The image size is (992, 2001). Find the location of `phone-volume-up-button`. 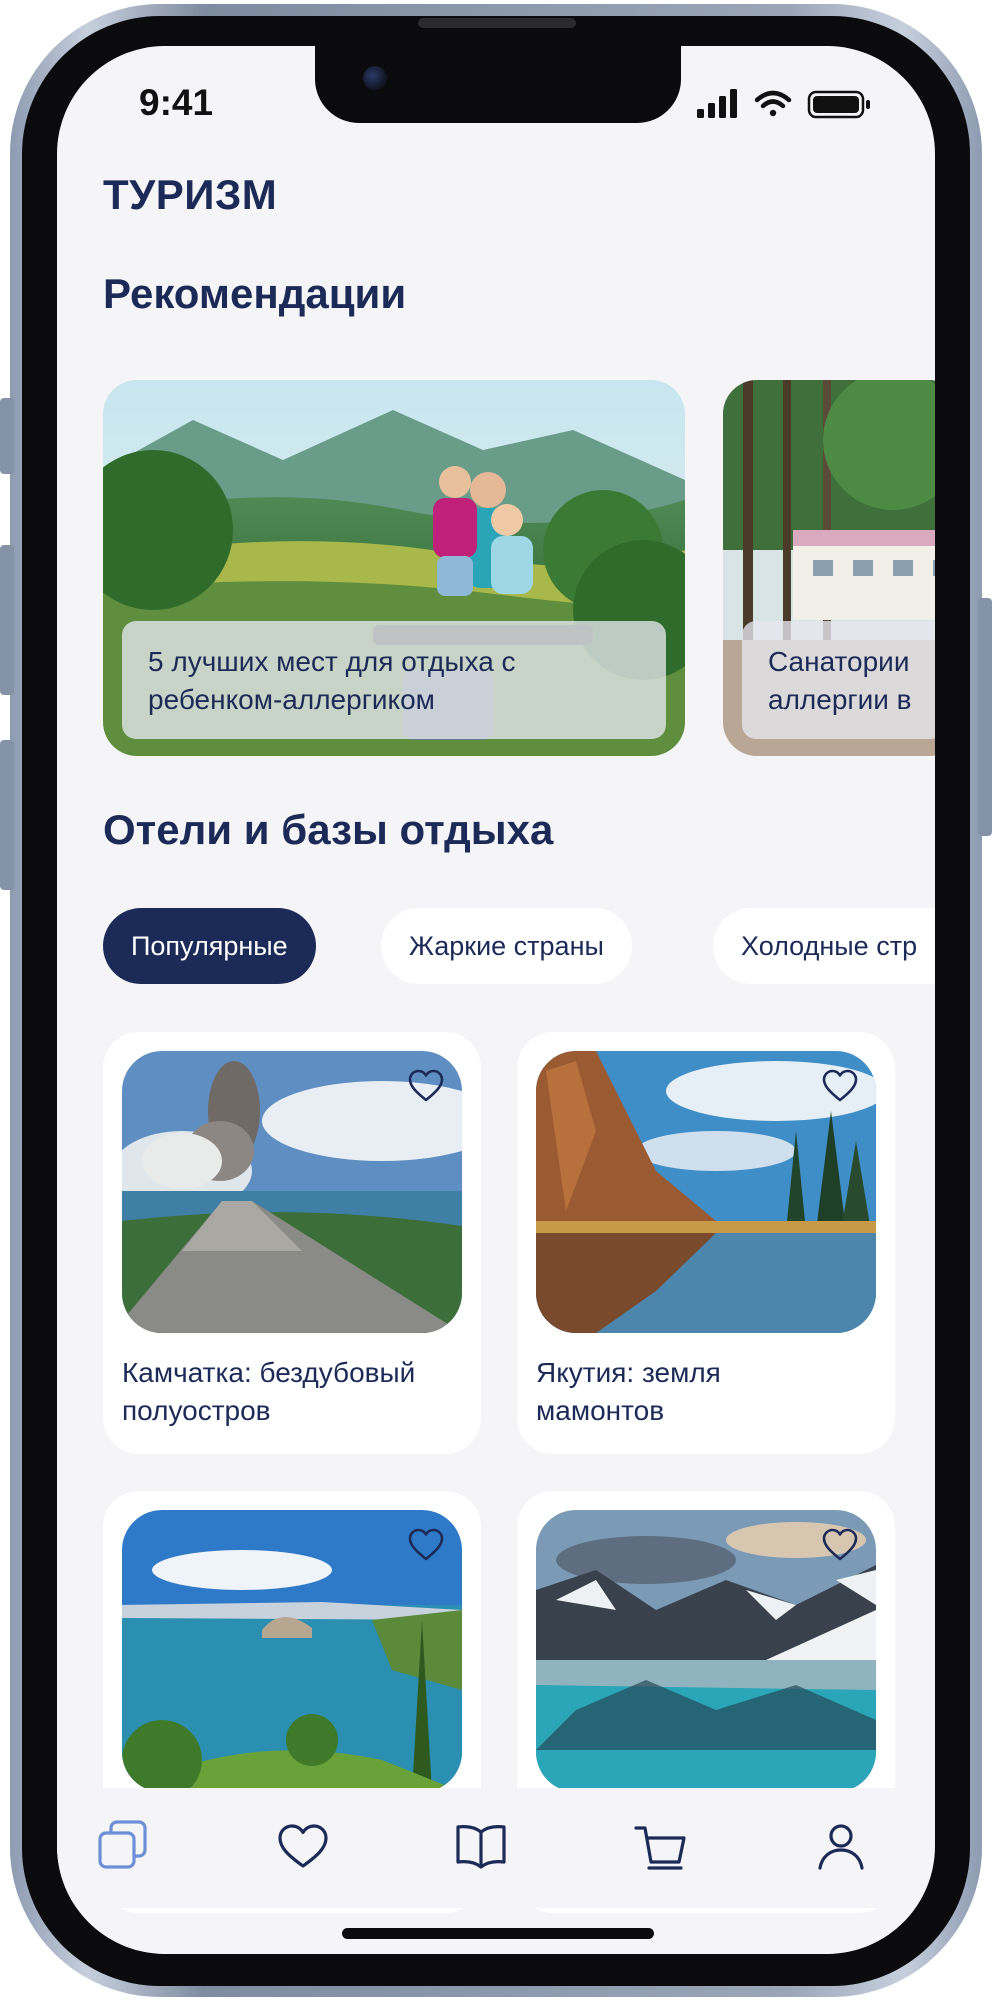

phone-volume-up-button is located at coordinates (7, 620).